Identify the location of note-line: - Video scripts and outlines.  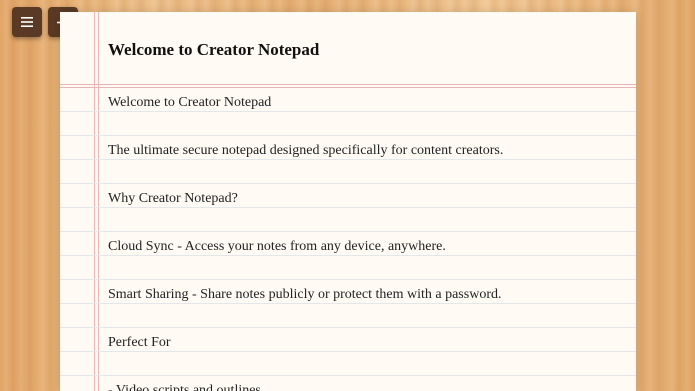
(184, 387).